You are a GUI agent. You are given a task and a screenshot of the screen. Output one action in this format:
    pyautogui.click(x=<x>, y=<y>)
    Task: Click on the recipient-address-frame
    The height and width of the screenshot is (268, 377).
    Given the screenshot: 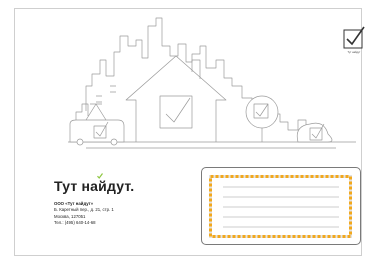 What is the action you would take?
    pyautogui.click(x=280, y=206)
    